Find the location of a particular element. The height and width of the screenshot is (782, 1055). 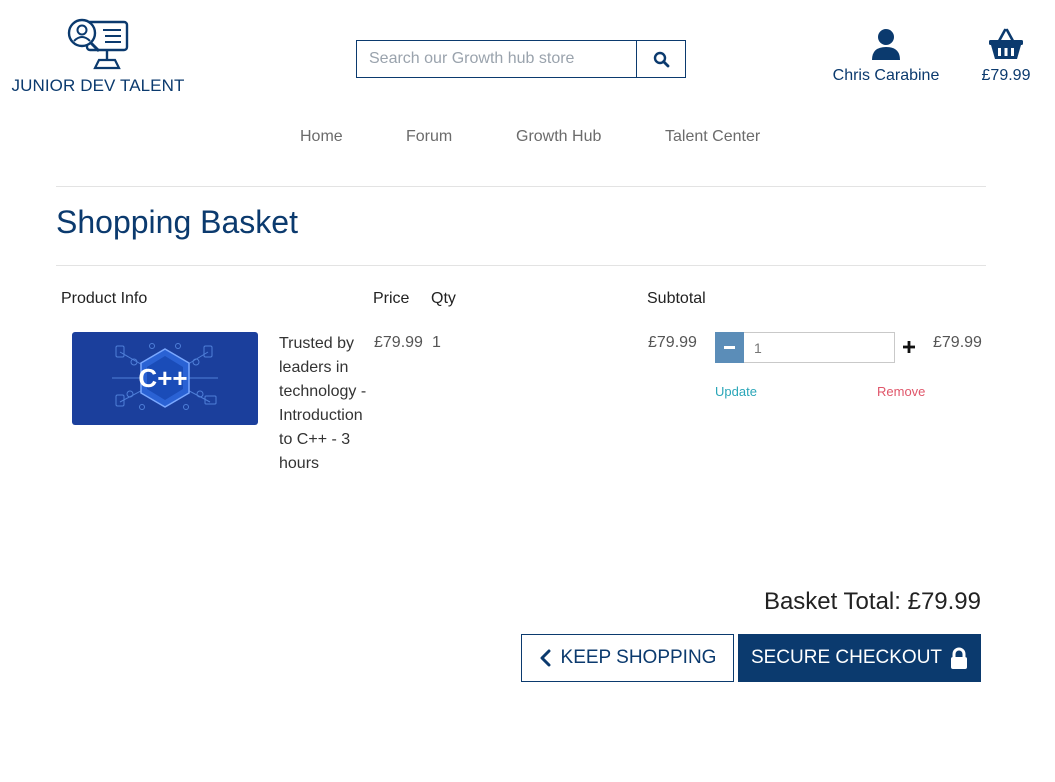

brand-logo: JUNIOR DEV TALENT is located at coordinates (98, 56).